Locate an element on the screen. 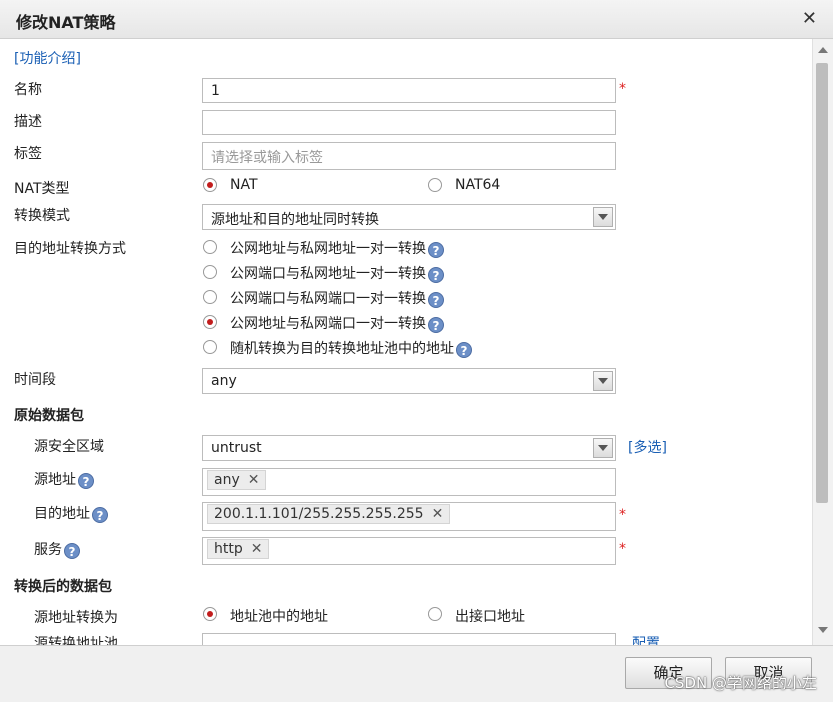 This screenshot has width=833, height=702. src-addr-tag: any ✕ is located at coordinates (237, 480).